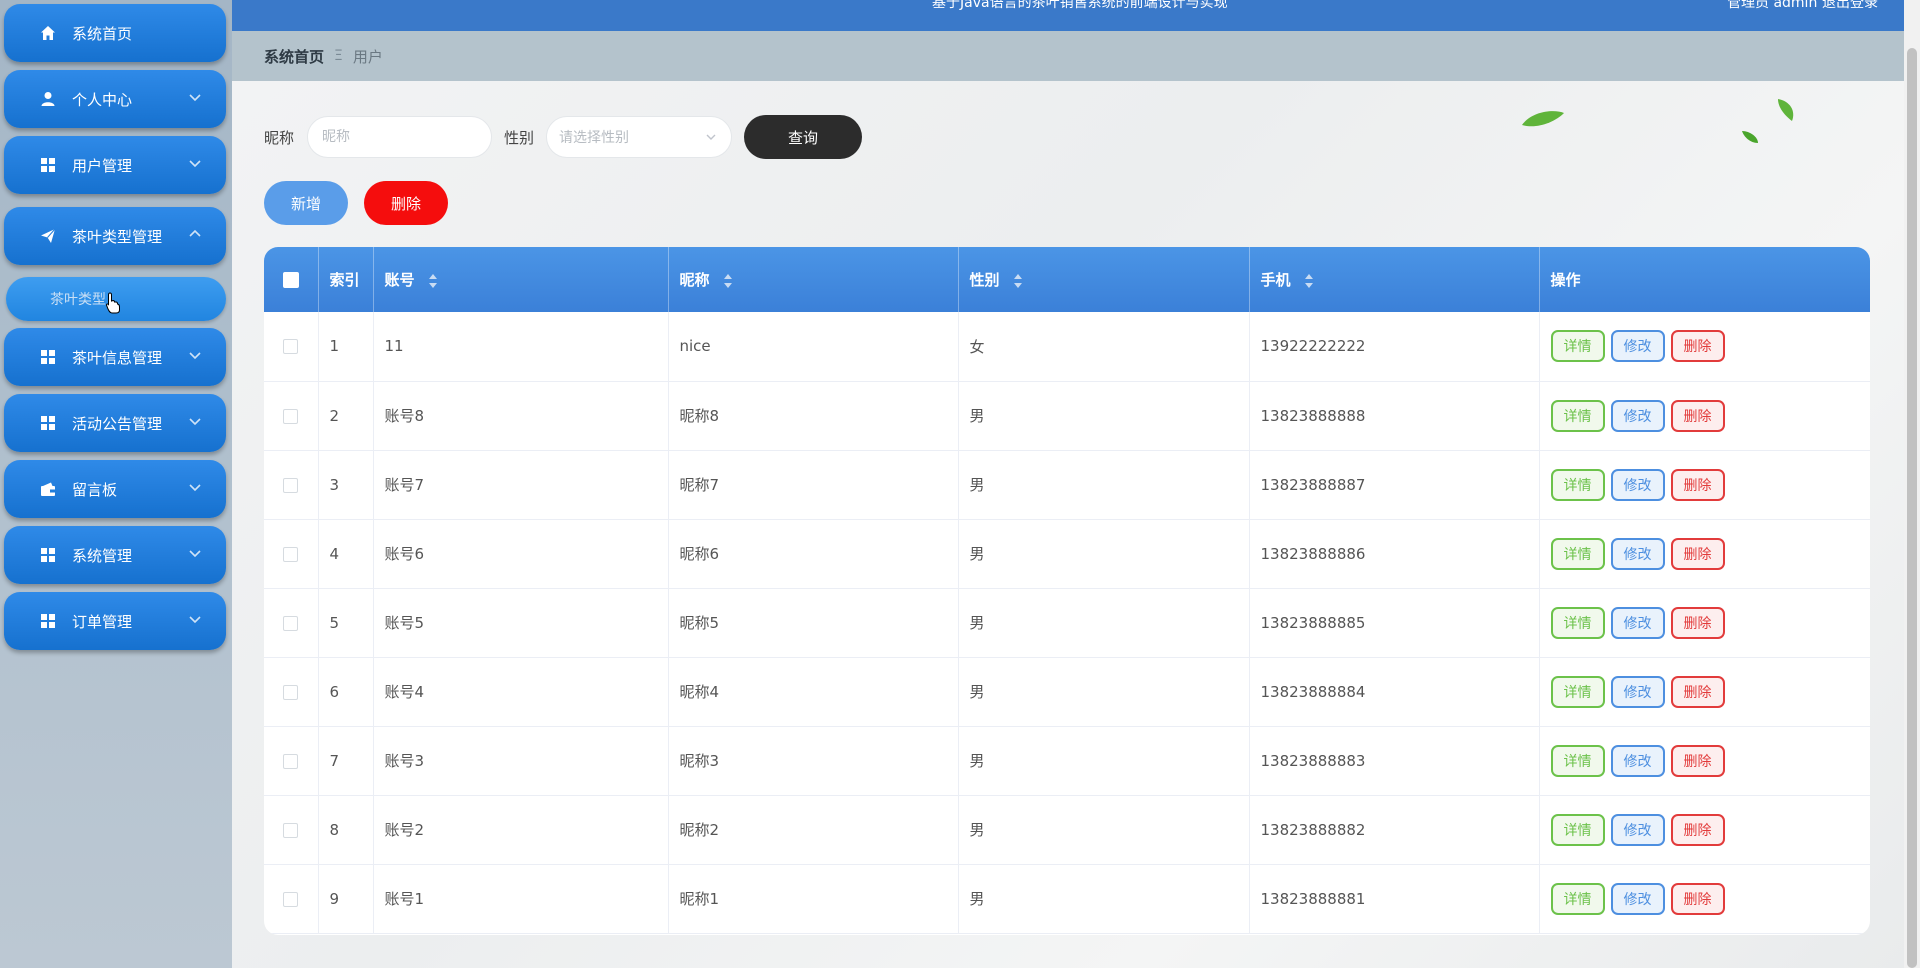 The width and height of the screenshot is (1920, 968). I want to click on wallet-icon, so click(48, 489).